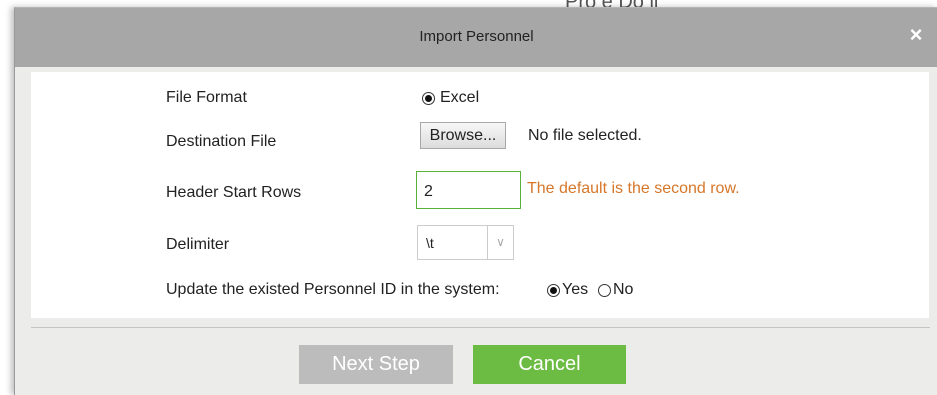 Image resolution: width=937 pixels, height=395 pixels. Describe the element at coordinates (221, 141) in the screenshot. I see `destination-file-label: Destination File` at that location.